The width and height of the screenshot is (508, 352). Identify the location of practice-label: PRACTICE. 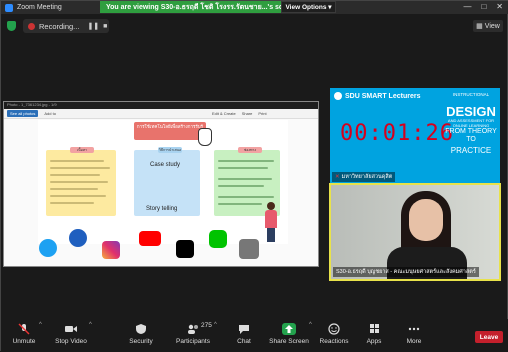
(471, 150).